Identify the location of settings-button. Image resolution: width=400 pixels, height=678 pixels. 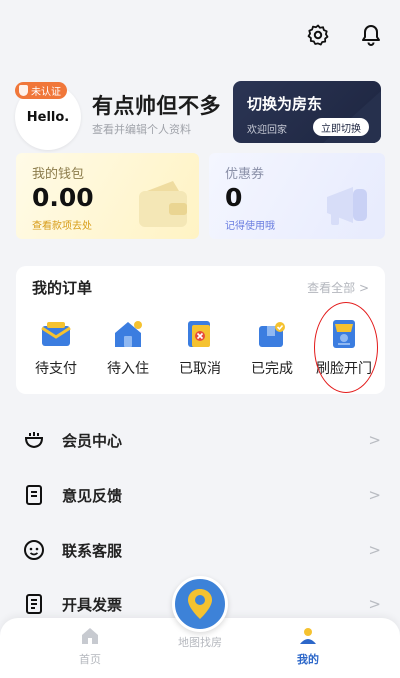
(318, 35).